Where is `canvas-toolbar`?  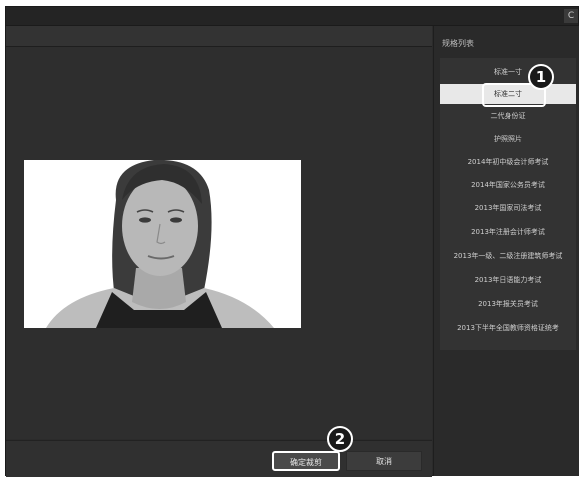
canvas-toolbar is located at coordinates (219, 36).